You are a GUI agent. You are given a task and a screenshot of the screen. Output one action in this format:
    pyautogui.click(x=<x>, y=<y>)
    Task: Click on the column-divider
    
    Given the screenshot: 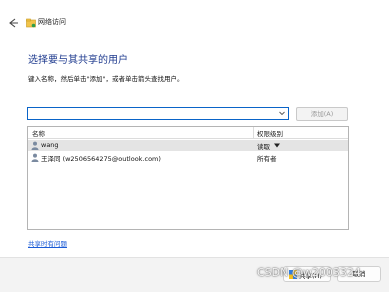 What is the action you would take?
    pyautogui.click(x=253, y=132)
    